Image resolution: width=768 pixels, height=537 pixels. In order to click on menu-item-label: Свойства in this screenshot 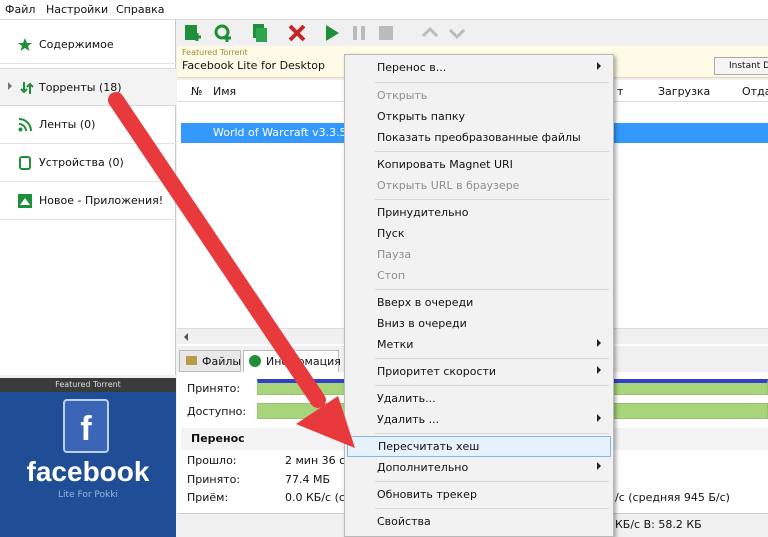, I will do `click(404, 521)`.